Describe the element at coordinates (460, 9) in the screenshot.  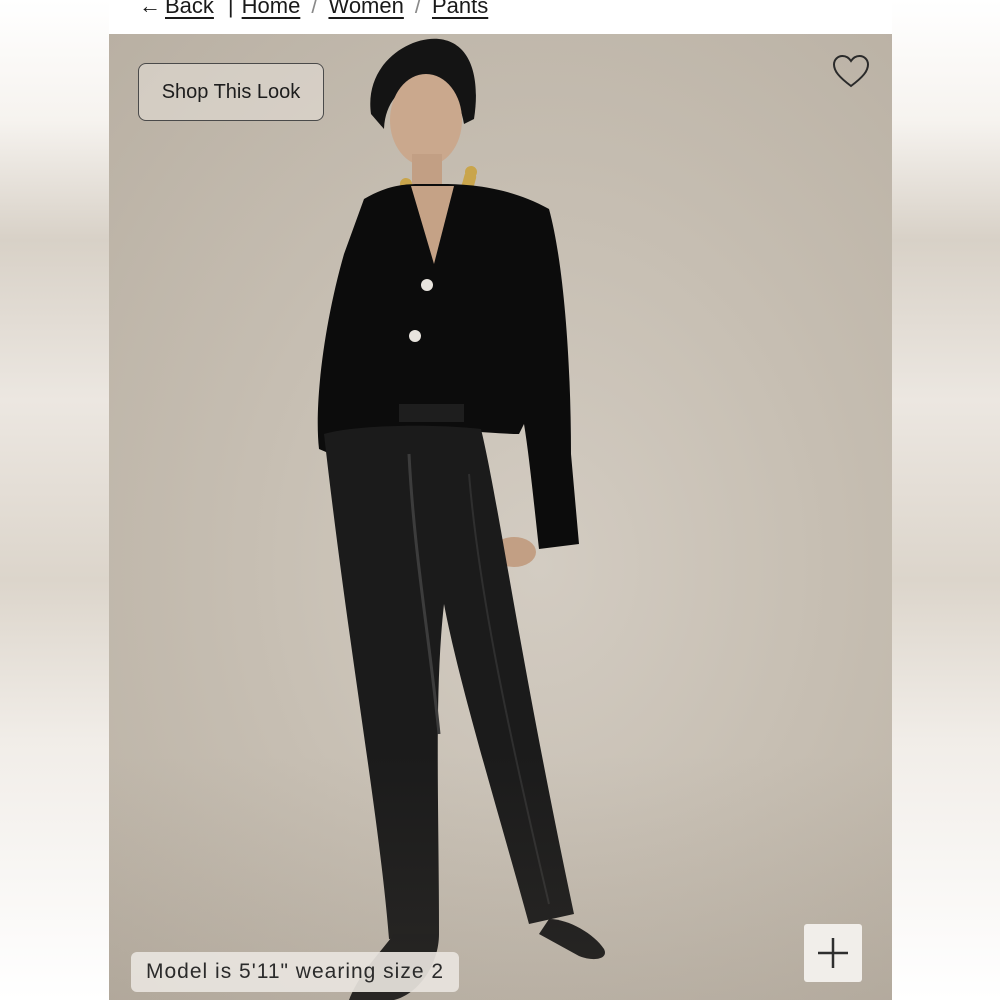
I see `breadcrumb-pants: Pants` at that location.